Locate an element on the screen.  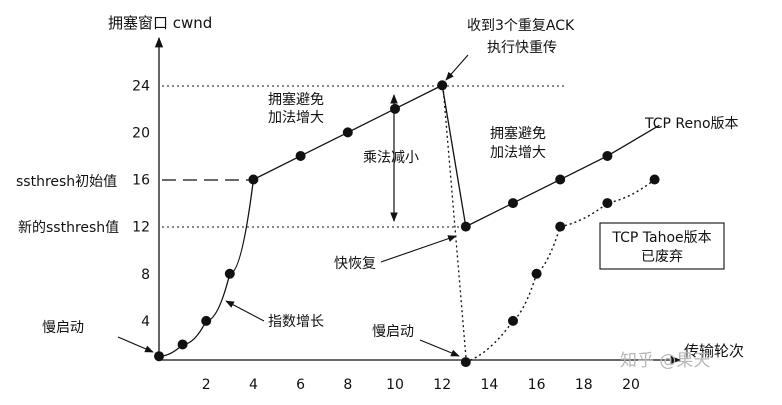
ack-pointer-arrow is located at coordinates (457, 67).